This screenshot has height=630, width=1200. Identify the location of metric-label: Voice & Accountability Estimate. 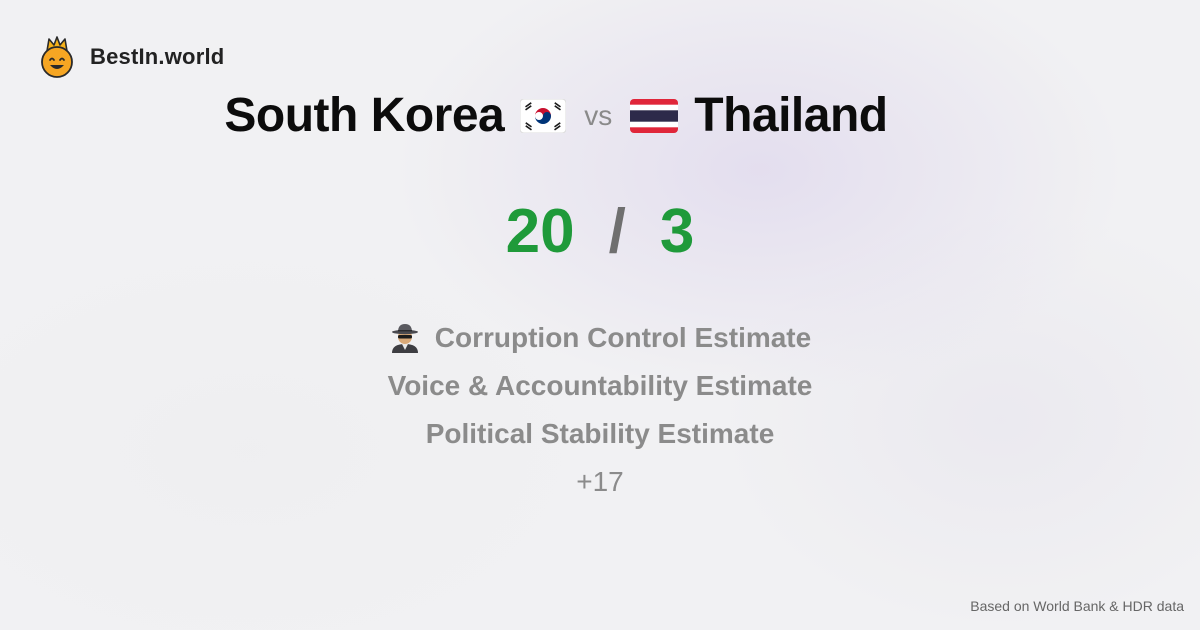
(600, 385).